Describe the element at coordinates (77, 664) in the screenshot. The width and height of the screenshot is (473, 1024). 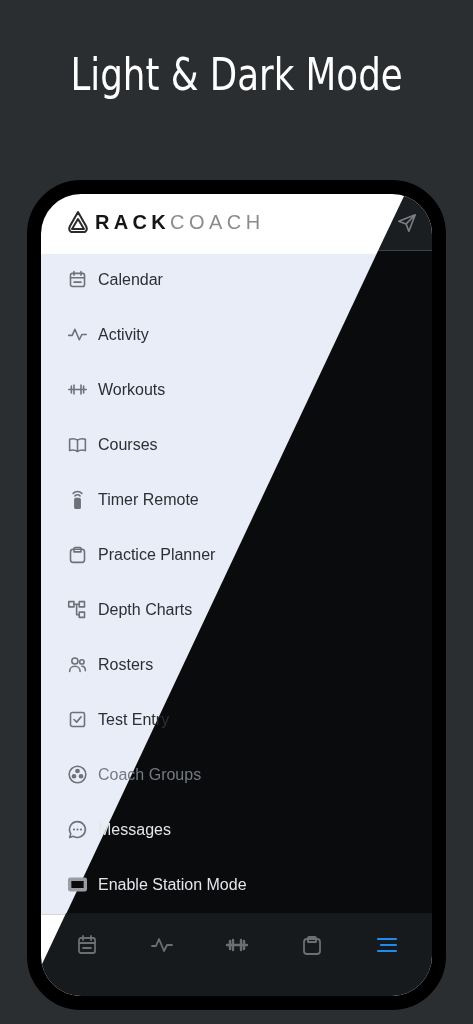
I see `people-icon` at that location.